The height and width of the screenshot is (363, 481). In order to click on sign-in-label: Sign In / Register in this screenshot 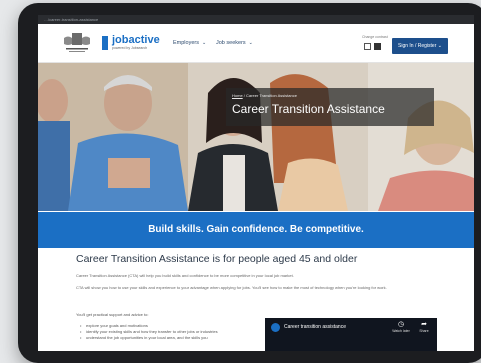, I will do `click(417, 46)`.